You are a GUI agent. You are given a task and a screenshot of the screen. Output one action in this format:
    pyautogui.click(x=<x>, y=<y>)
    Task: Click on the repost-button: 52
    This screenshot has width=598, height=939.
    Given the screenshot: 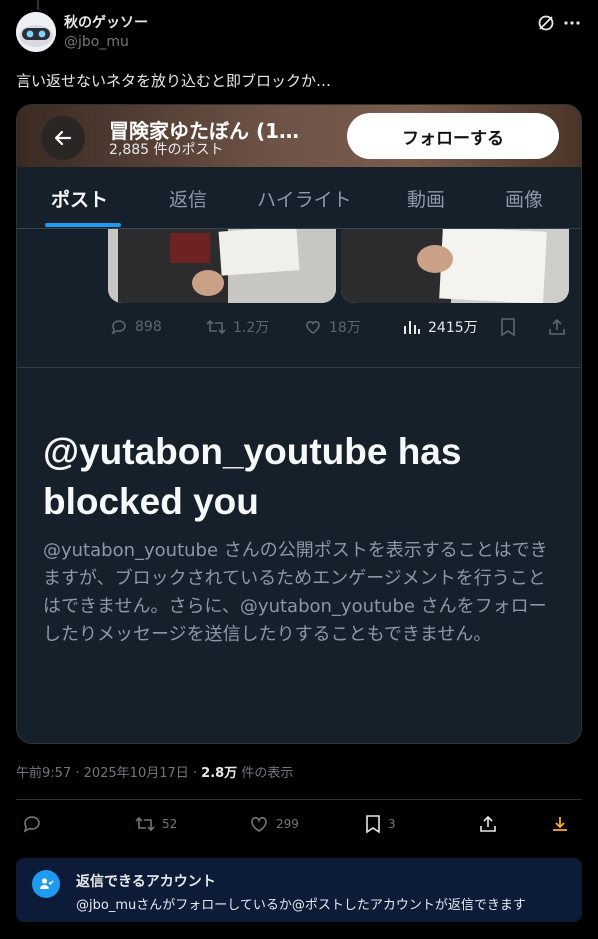 What is the action you would take?
    pyautogui.click(x=155, y=824)
    